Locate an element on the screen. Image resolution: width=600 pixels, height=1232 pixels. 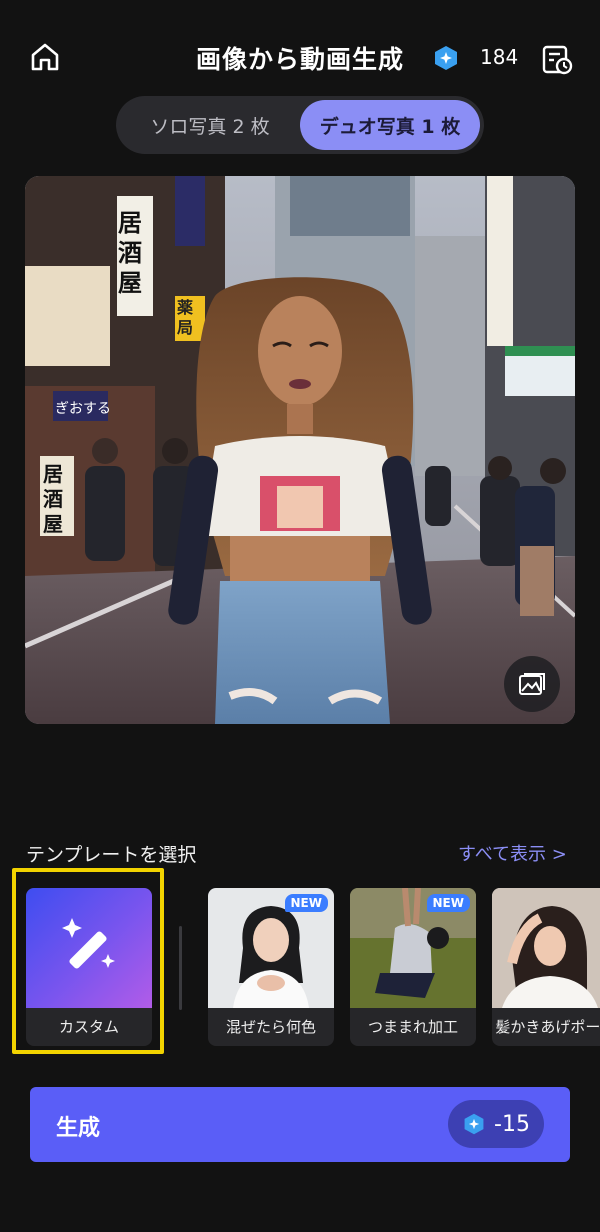
home-button is located at coordinates (45, 57).